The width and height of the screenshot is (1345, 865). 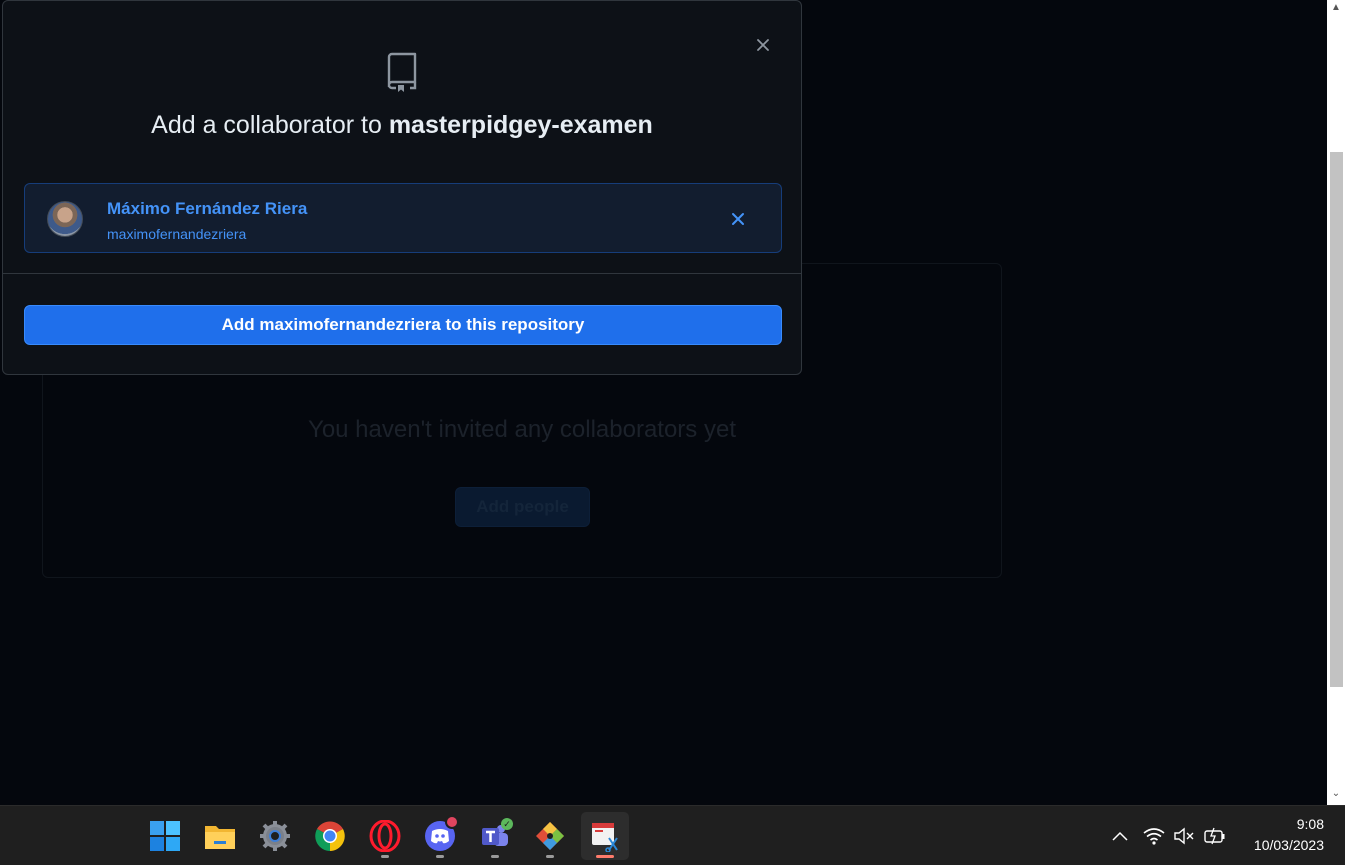 I want to click on repository-name: masterpidgey-examen, so click(x=520, y=125).